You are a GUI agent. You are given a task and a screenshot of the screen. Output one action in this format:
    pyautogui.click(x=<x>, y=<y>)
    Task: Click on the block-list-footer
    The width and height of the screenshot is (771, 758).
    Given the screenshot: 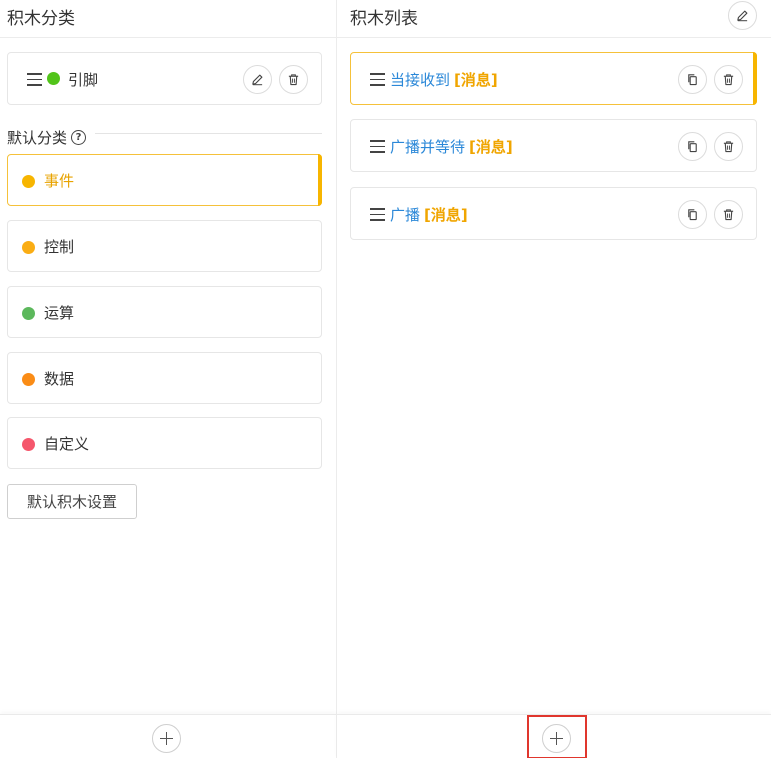 What is the action you would take?
    pyautogui.click(x=554, y=736)
    